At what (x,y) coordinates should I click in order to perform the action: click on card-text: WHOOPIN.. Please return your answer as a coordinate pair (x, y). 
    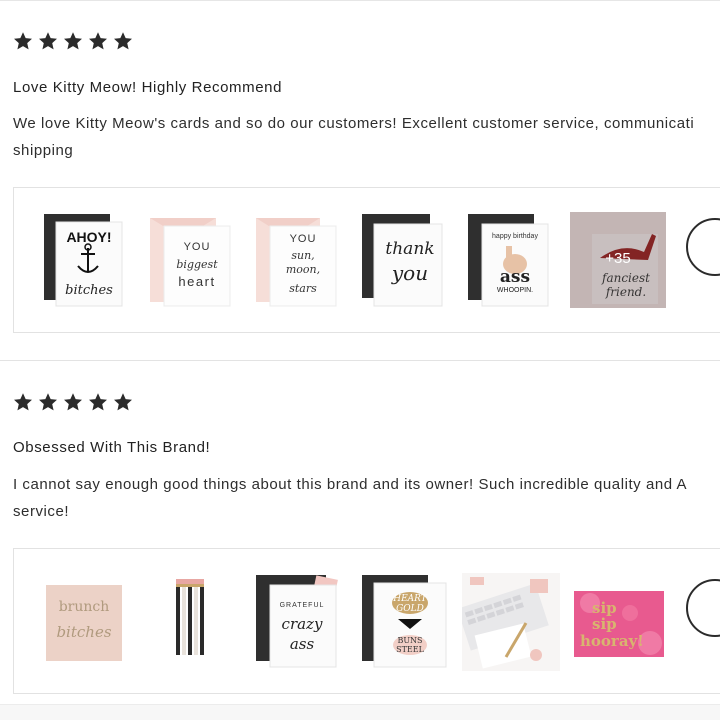
    Looking at the image, I should click on (515, 290).